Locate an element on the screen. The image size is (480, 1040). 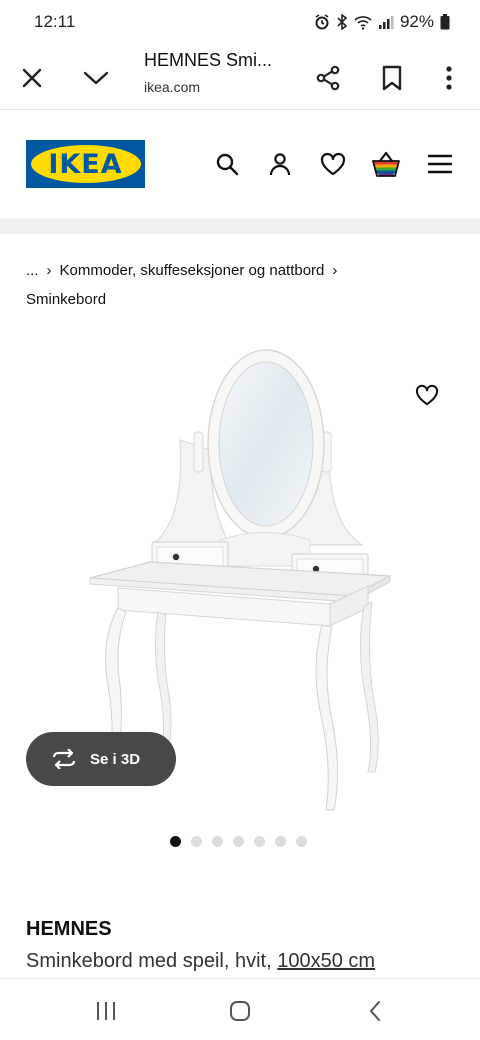
add-to-favourites-button is located at coordinates (427, 395).